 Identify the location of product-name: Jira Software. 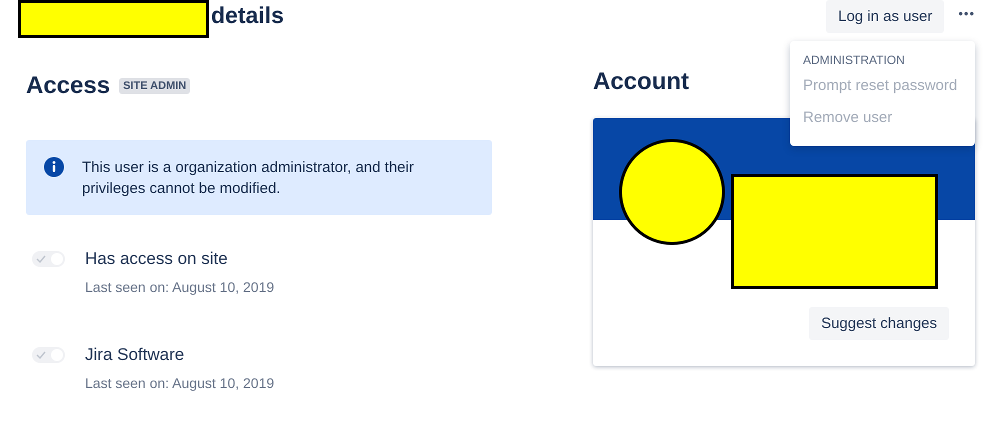
(135, 355).